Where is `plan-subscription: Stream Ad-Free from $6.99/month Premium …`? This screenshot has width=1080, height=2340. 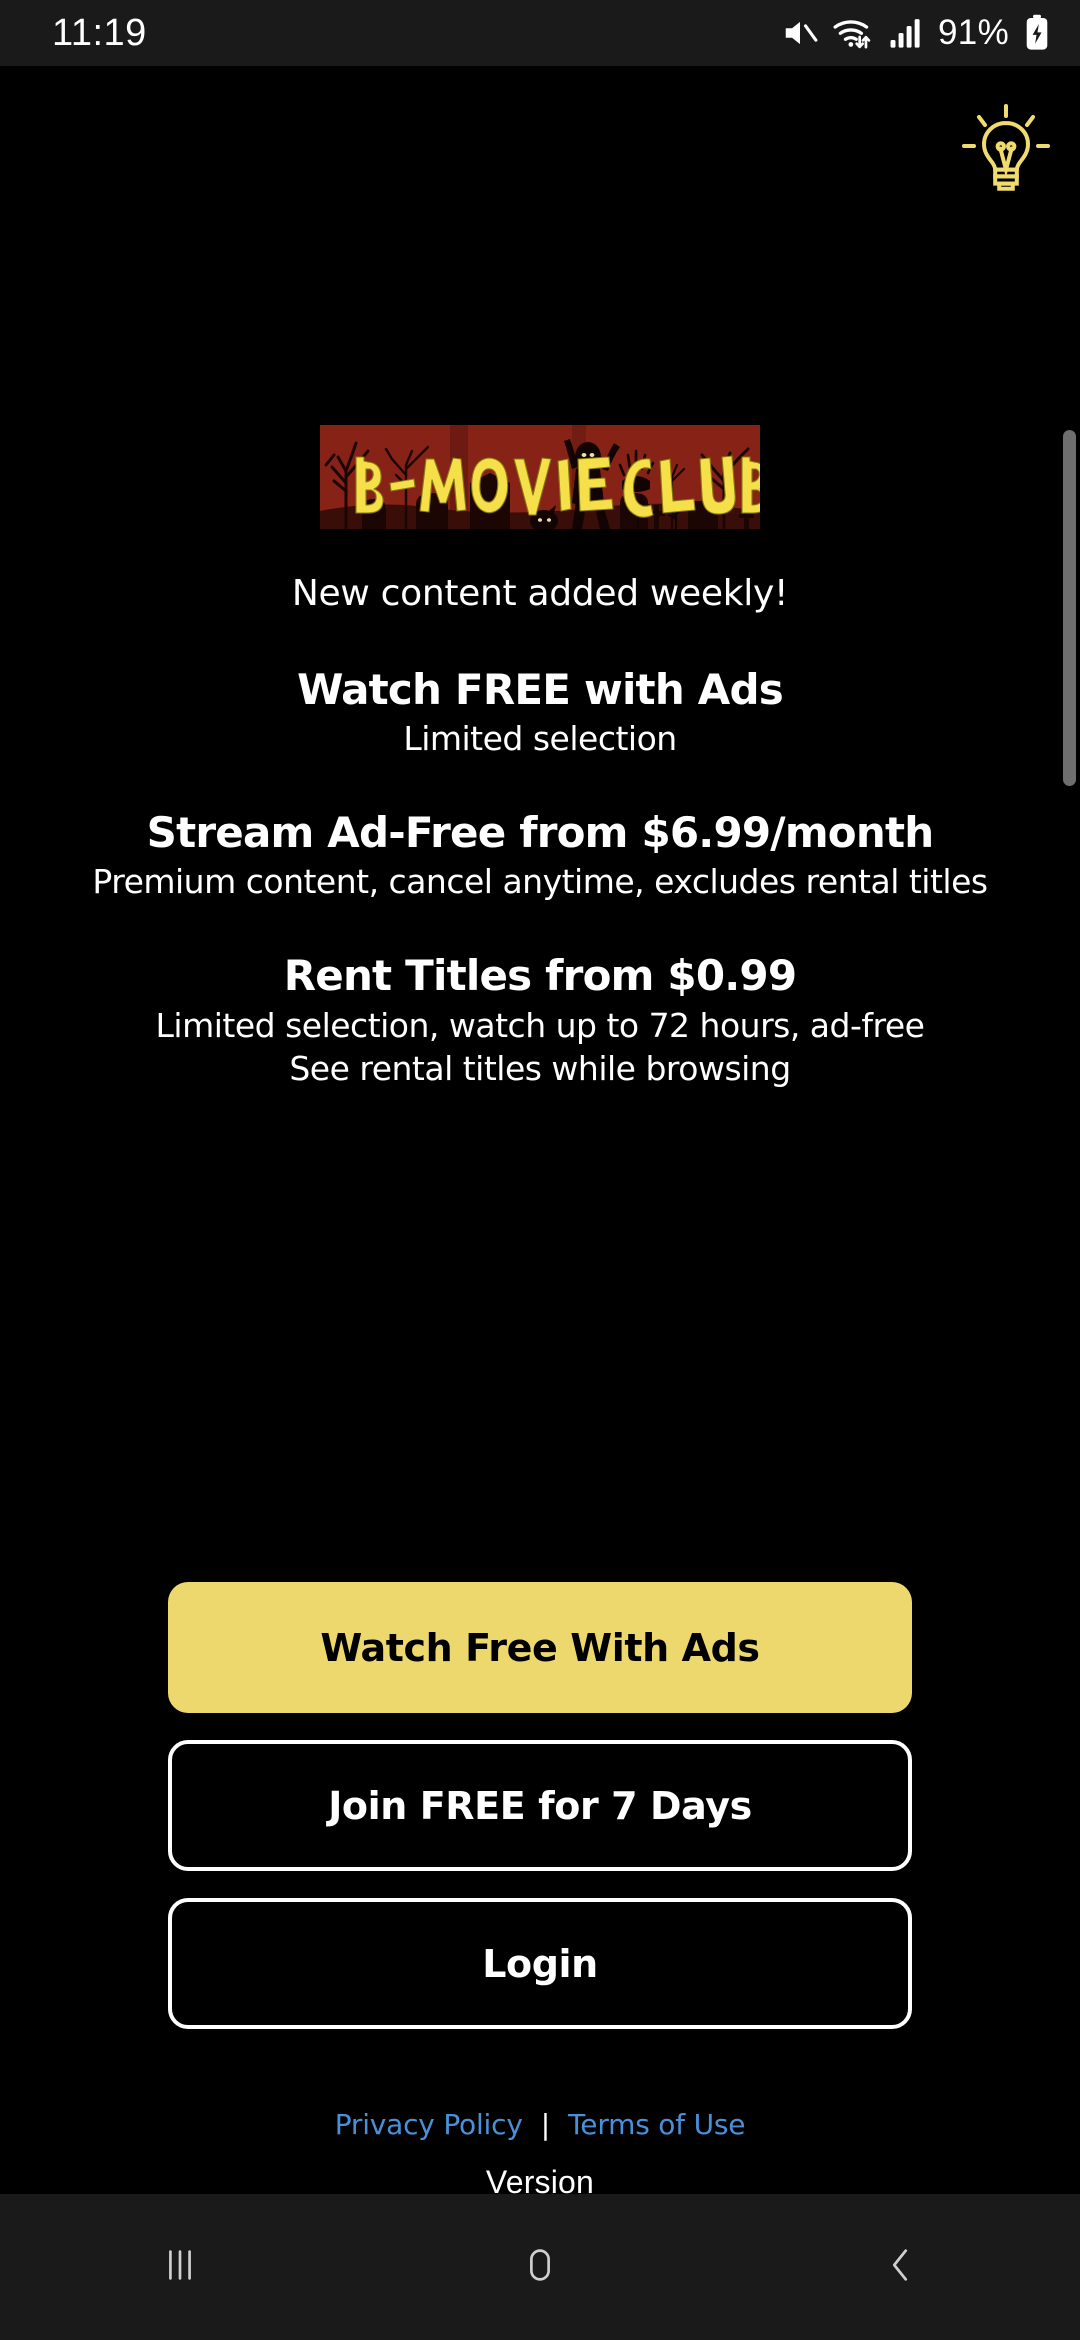
plan-subscription: Stream Ad-Free from $6.99/month Premium … is located at coordinates (540, 856).